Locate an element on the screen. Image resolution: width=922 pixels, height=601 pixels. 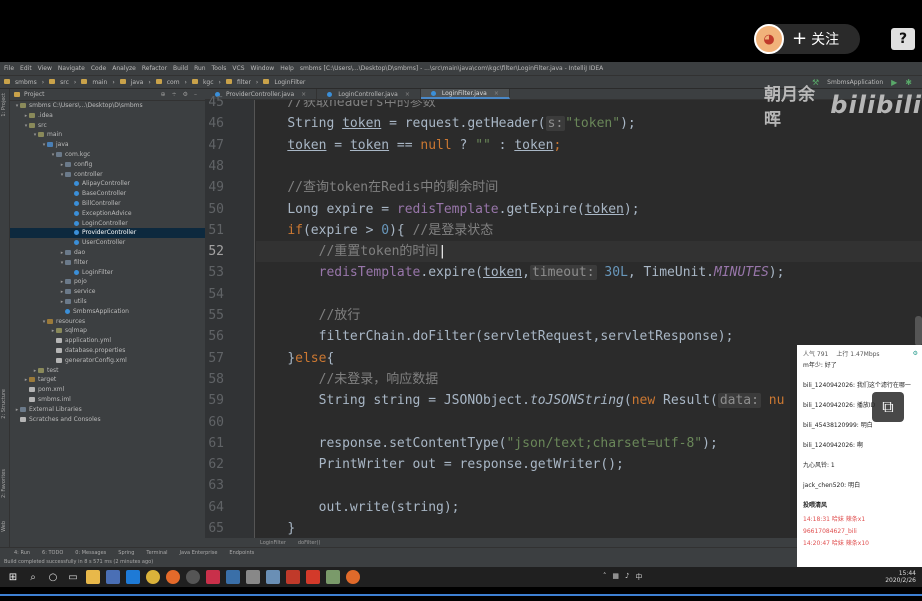
follow-button: ◕ + 关注 is located at coordinates (807, 39).